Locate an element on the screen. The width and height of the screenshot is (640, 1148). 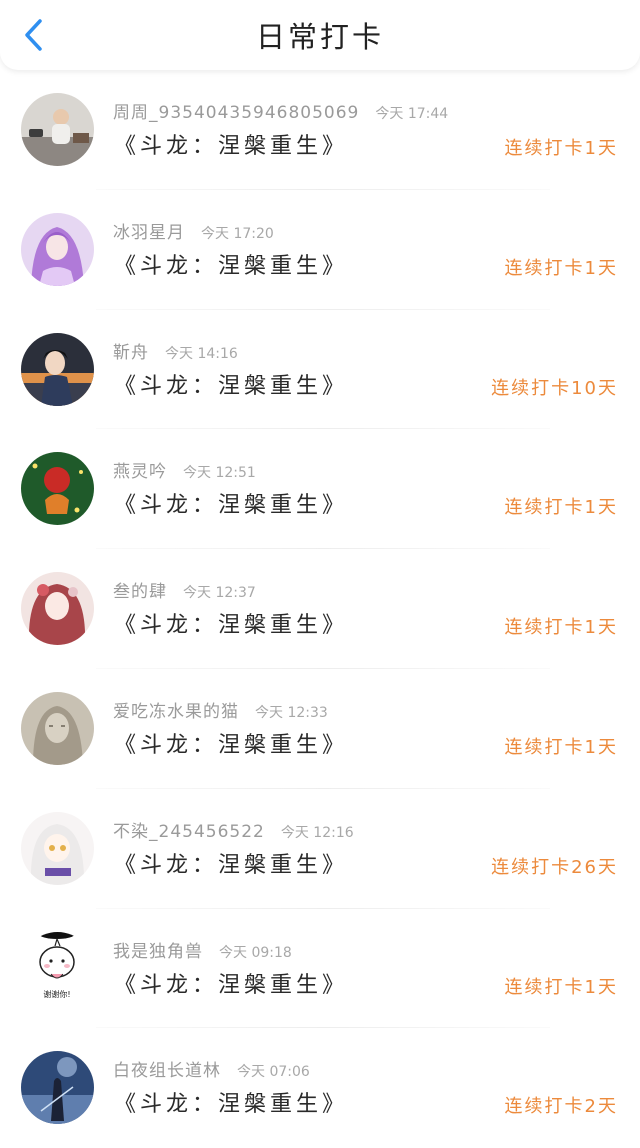
username: 不染_245456522 is located at coordinates (189, 832).